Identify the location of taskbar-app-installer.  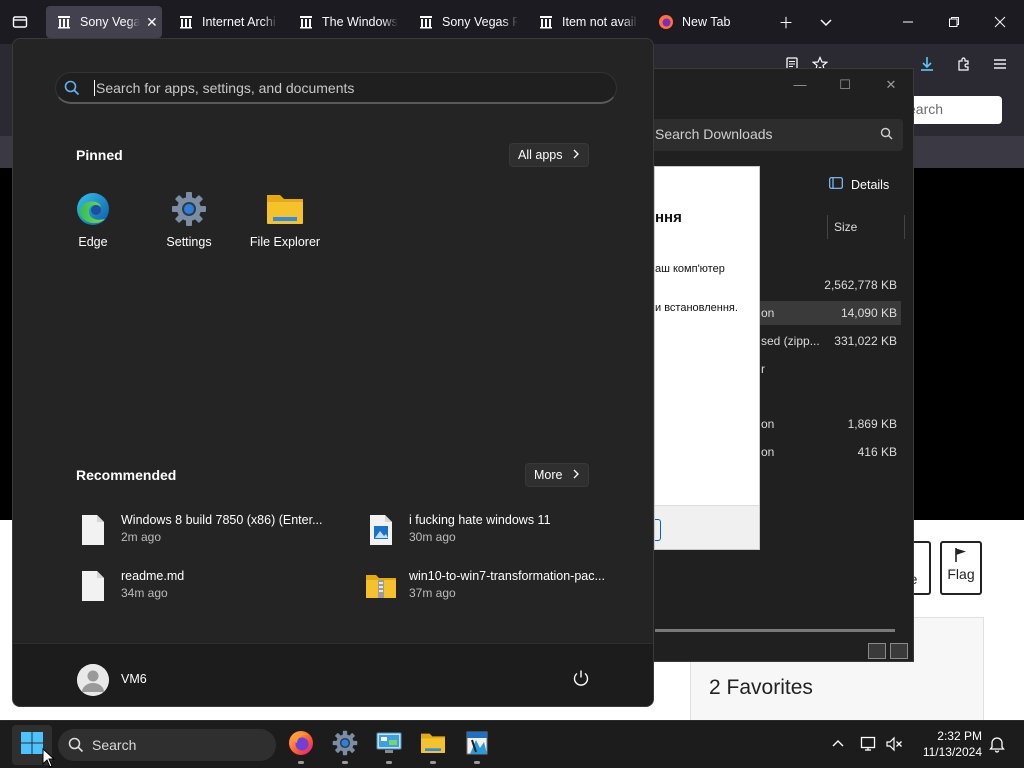
(477, 745).